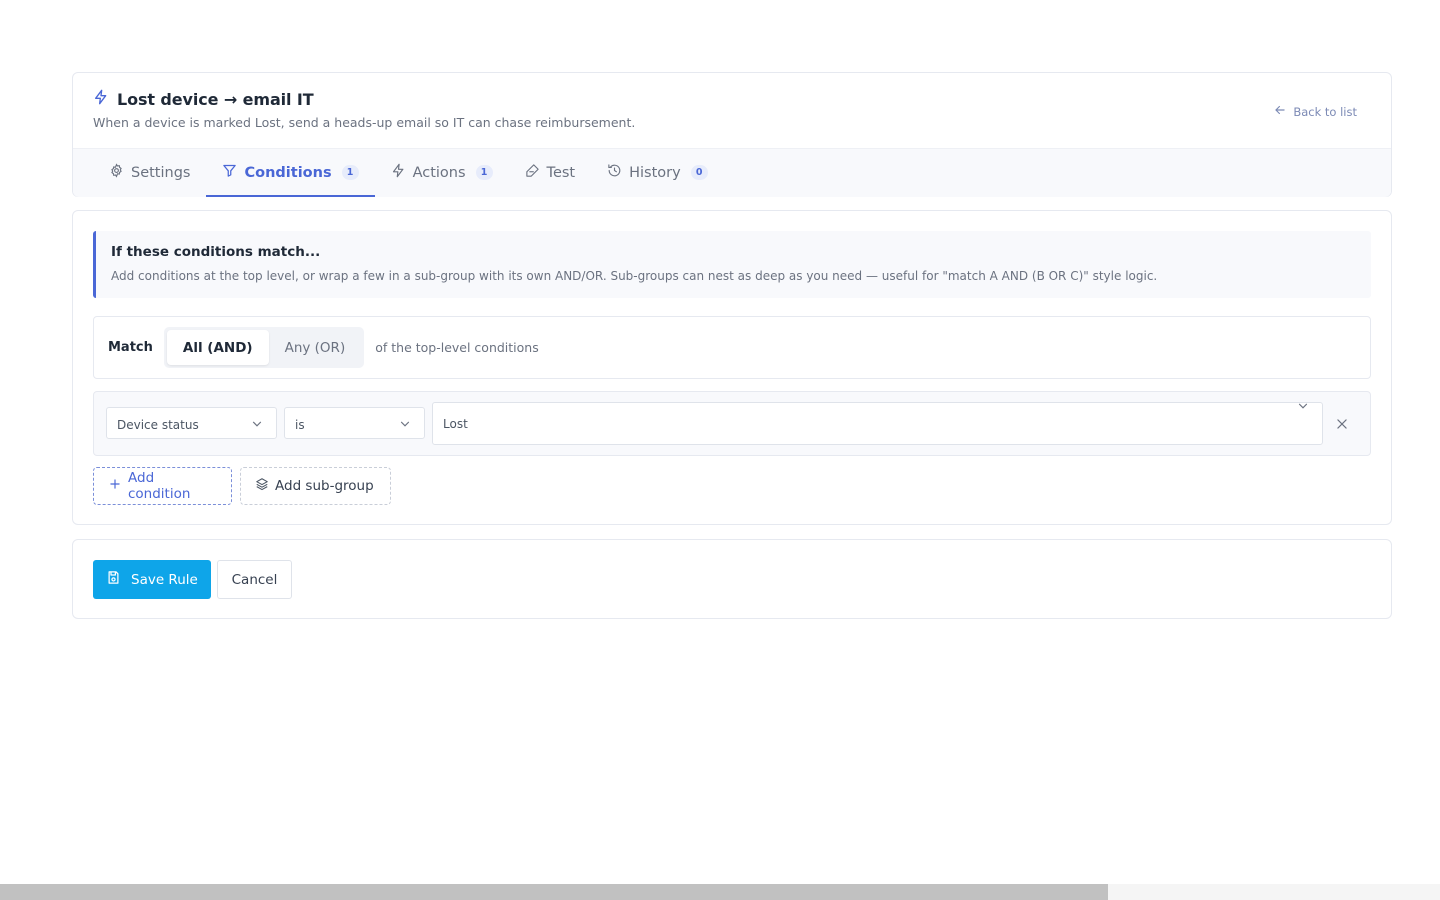  Describe the element at coordinates (229, 172) in the screenshot. I see `filter-icon` at that location.